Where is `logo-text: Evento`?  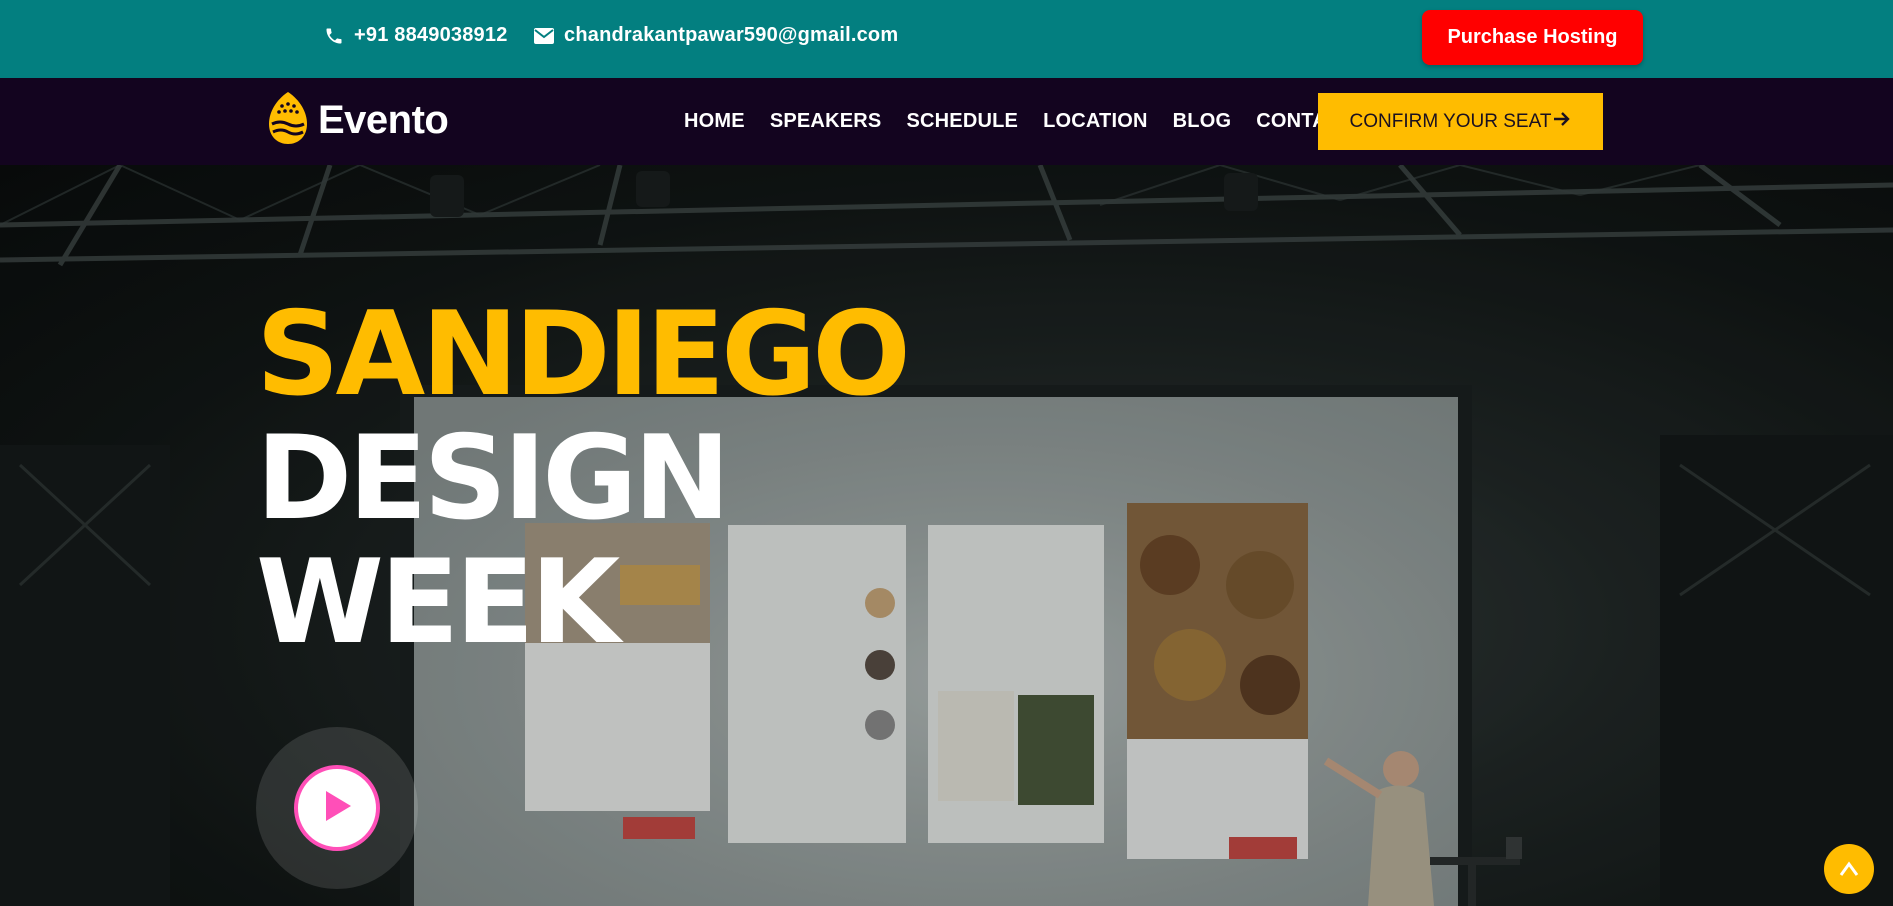
logo-text: Evento is located at coordinates (383, 120).